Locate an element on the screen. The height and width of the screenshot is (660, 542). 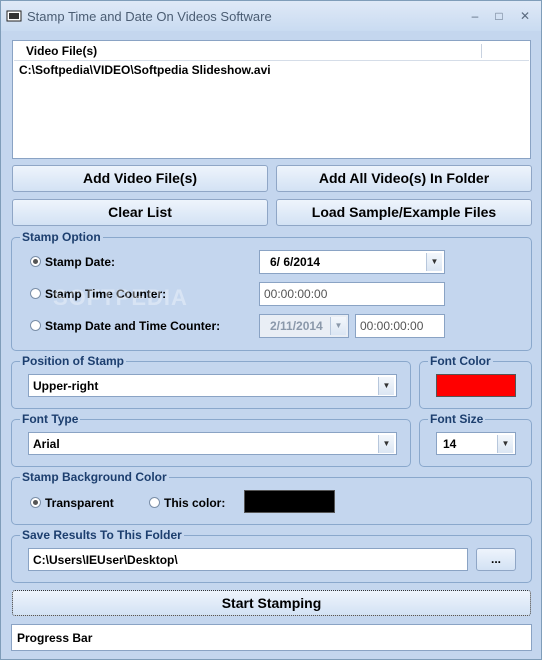
list-header: Video File(s) is located at coordinates (271, 51).